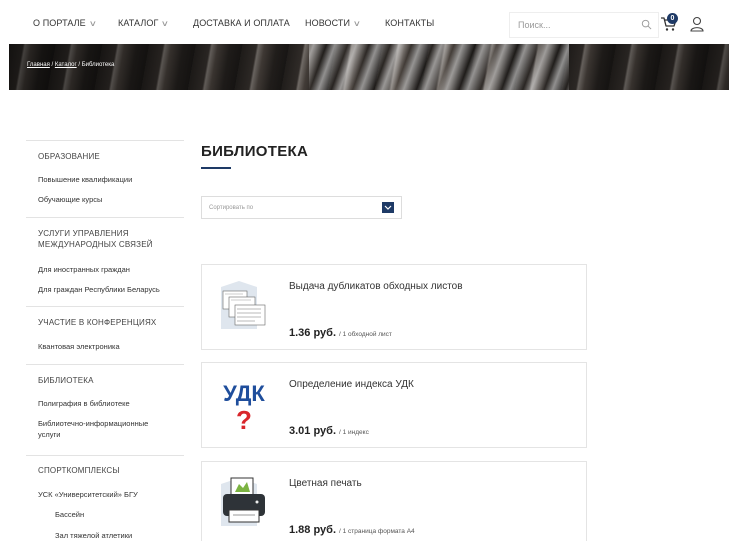  What do you see at coordinates (376, 286) in the screenshot?
I see `product-title: Выдача дубликатов обходных листов` at bounding box center [376, 286].